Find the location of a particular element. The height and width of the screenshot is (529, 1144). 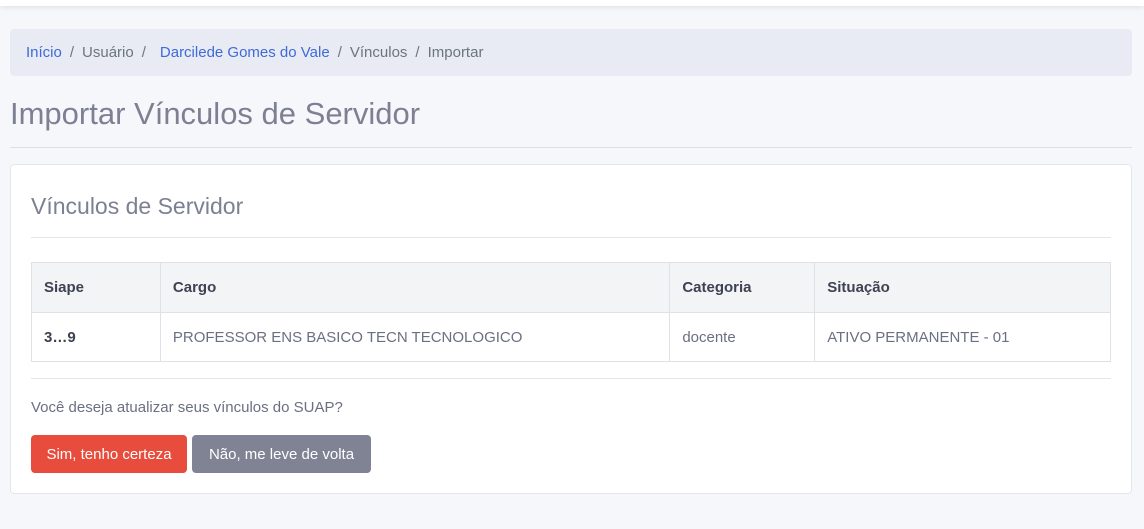

page-title: Importar Vínculos de Servidor is located at coordinates (215, 113).